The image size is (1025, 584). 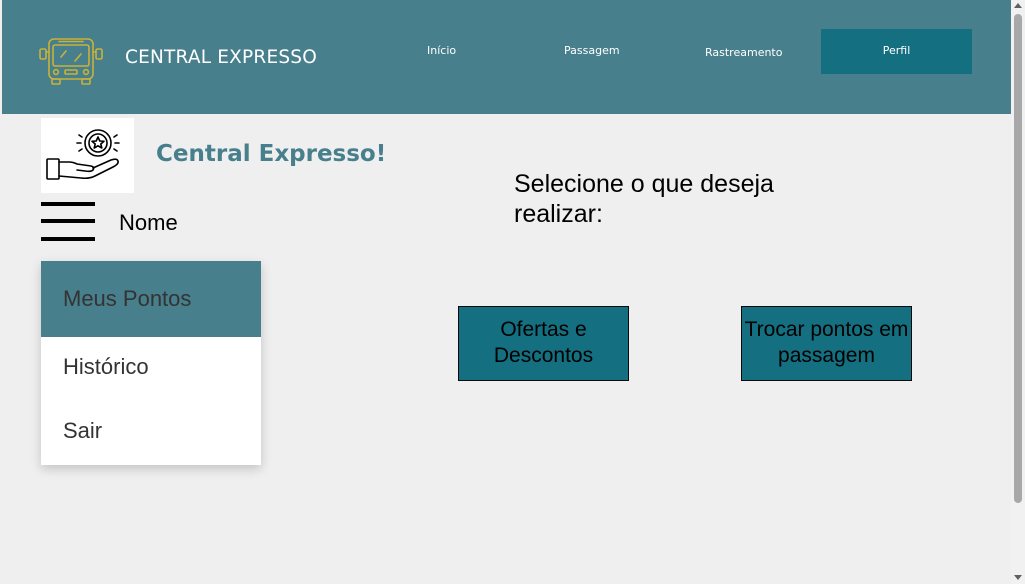 I want to click on action-prompt: Selecione o que deseja realizar:, so click(x=644, y=199).